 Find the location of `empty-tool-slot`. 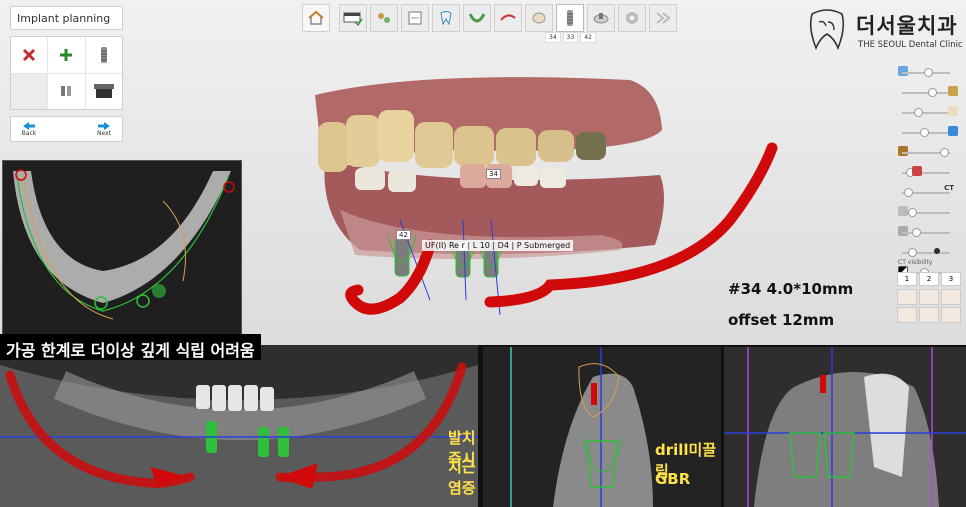

empty-tool-slot is located at coordinates (29, 91).